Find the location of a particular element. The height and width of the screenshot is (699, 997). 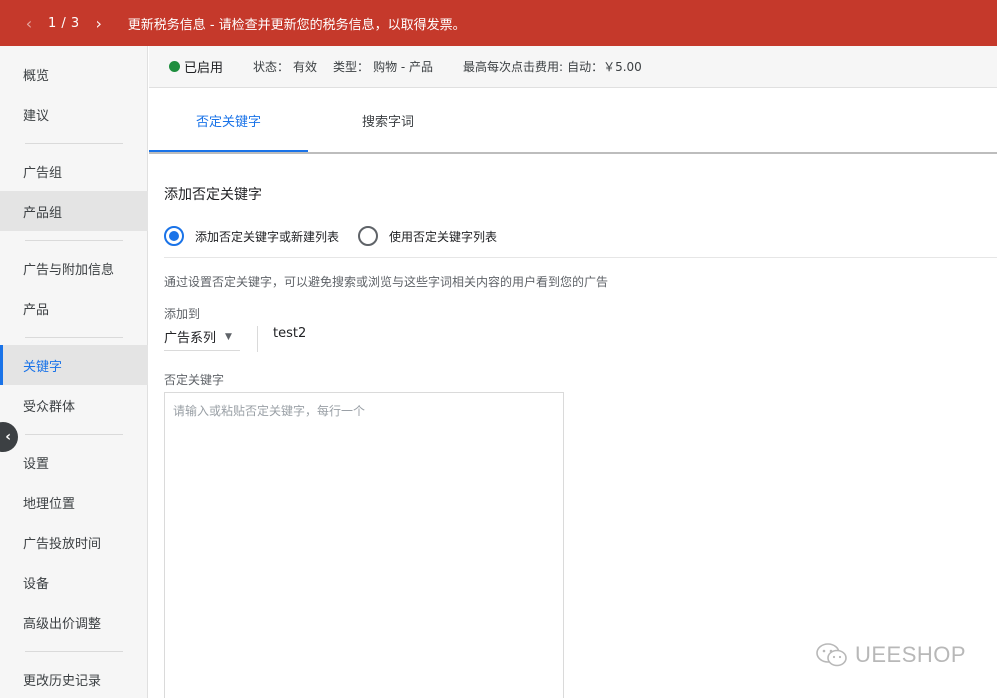

radio-use-list: 使用否定关键字列表 is located at coordinates (427, 236).